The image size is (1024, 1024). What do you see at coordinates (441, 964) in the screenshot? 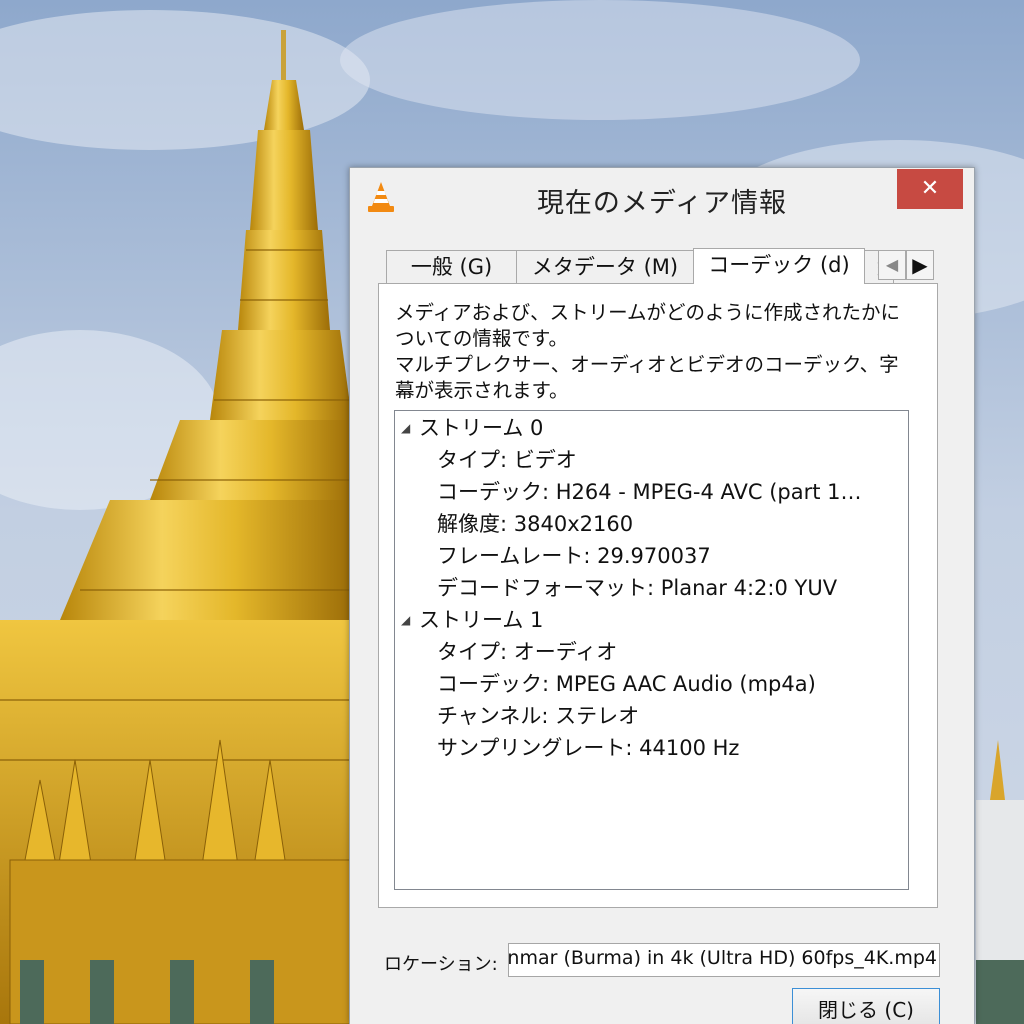
I see `location-label: ロケーション:` at bounding box center [441, 964].